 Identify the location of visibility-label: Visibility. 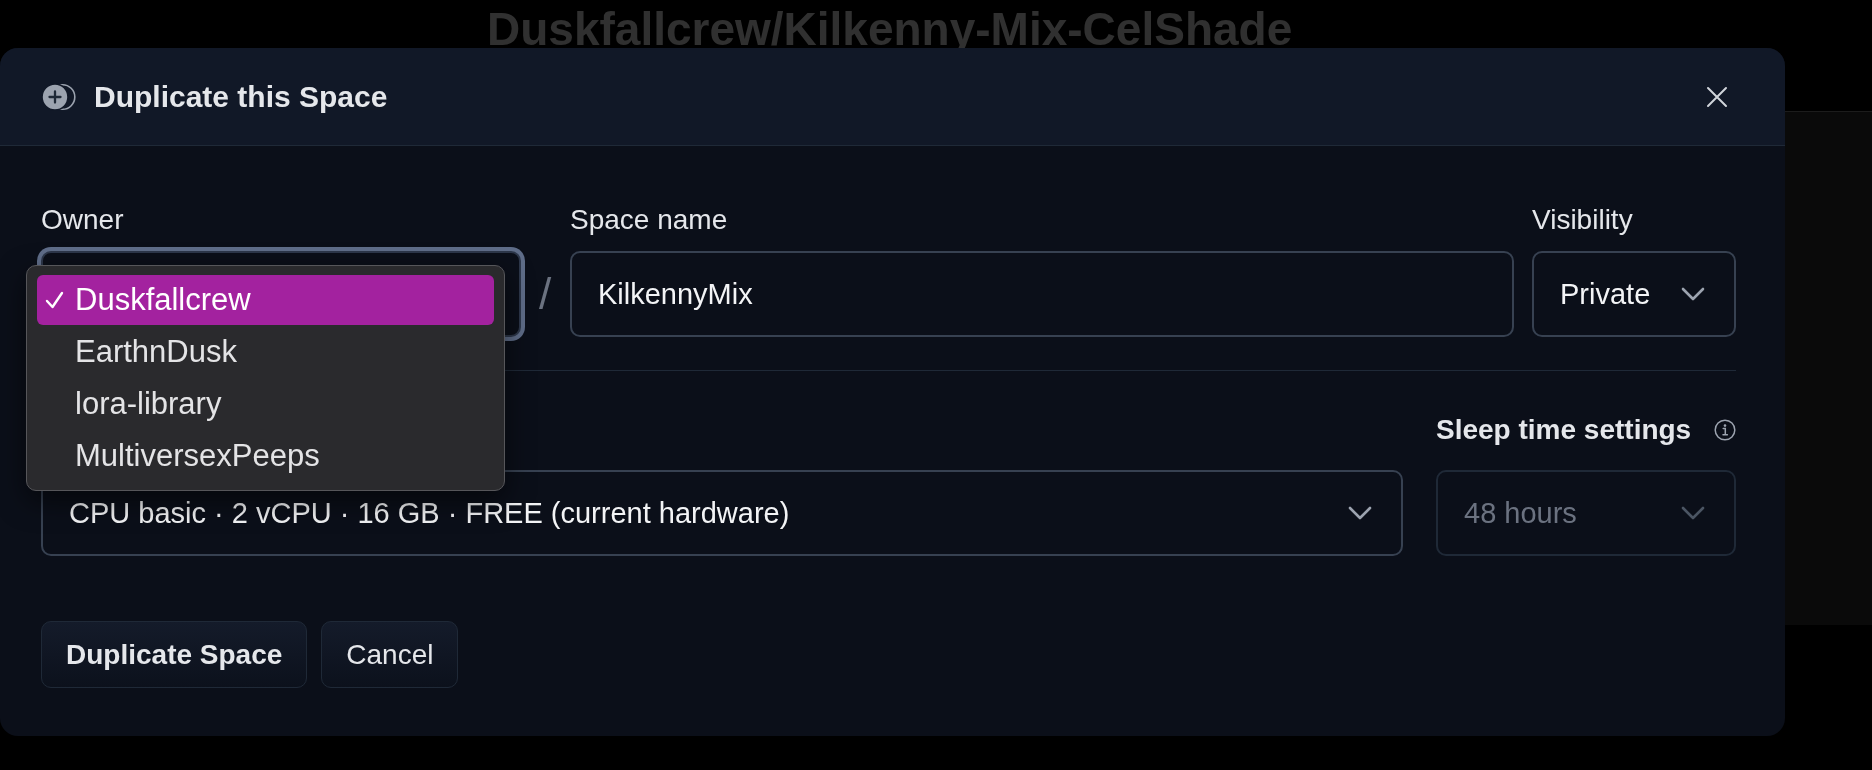
(1582, 220).